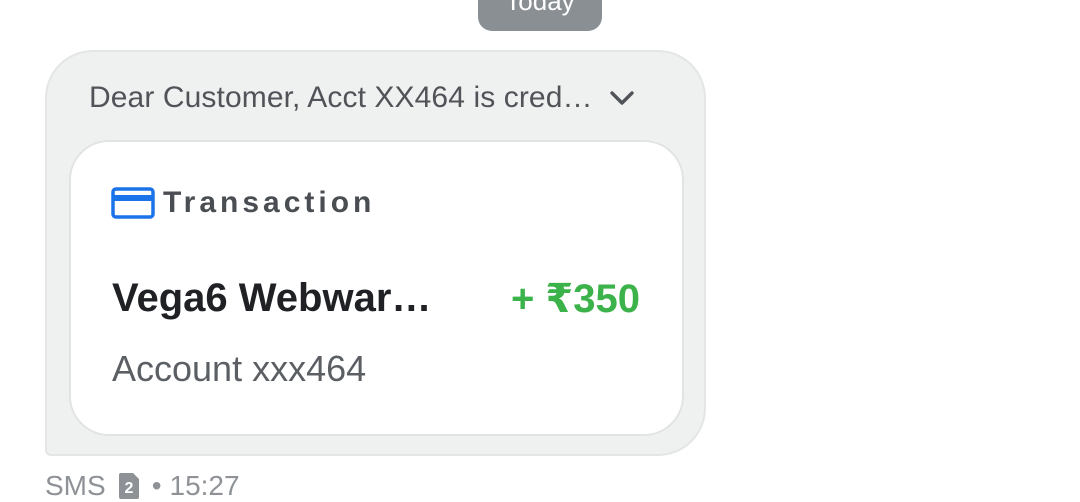  Describe the element at coordinates (239, 368) in the screenshot. I see `account-number: Account xxx464` at that location.